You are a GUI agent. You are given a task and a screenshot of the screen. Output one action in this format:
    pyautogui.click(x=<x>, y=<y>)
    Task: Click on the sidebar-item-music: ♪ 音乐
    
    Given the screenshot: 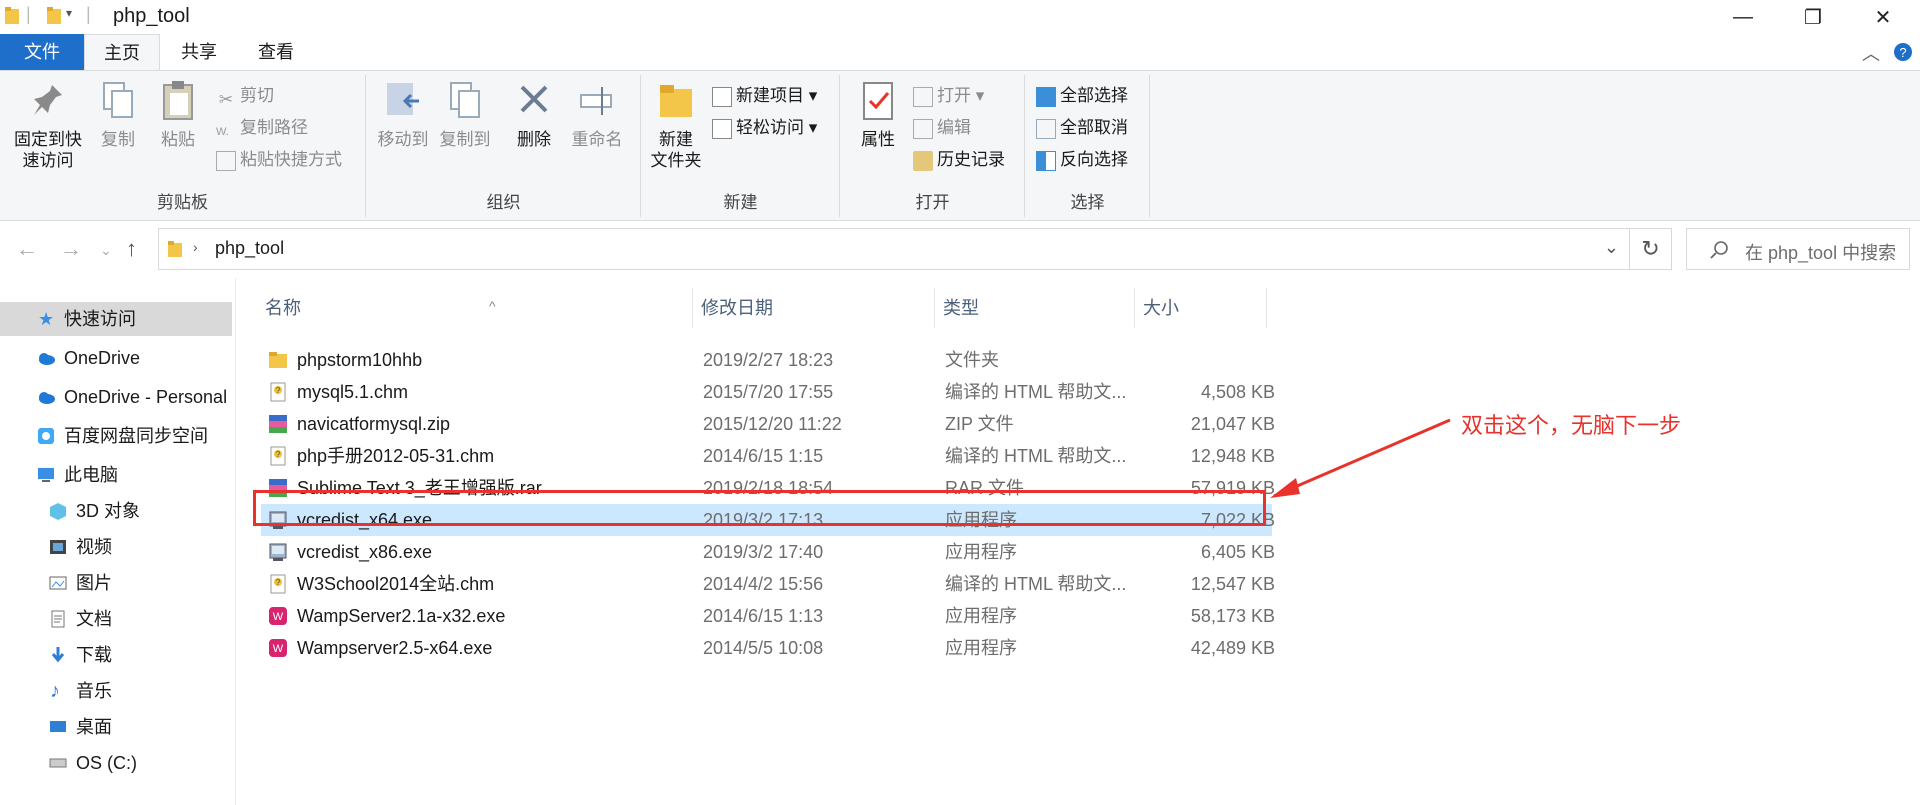 What is the action you would take?
    pyautogui.click(x=116, y=691)
    